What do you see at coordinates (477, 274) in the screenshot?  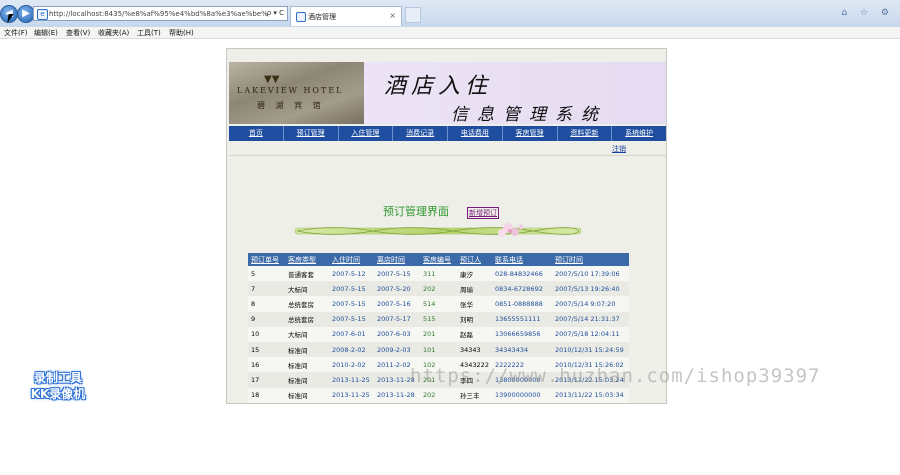 I see `table-cell: 康汐` at bounding box center [477, 274].